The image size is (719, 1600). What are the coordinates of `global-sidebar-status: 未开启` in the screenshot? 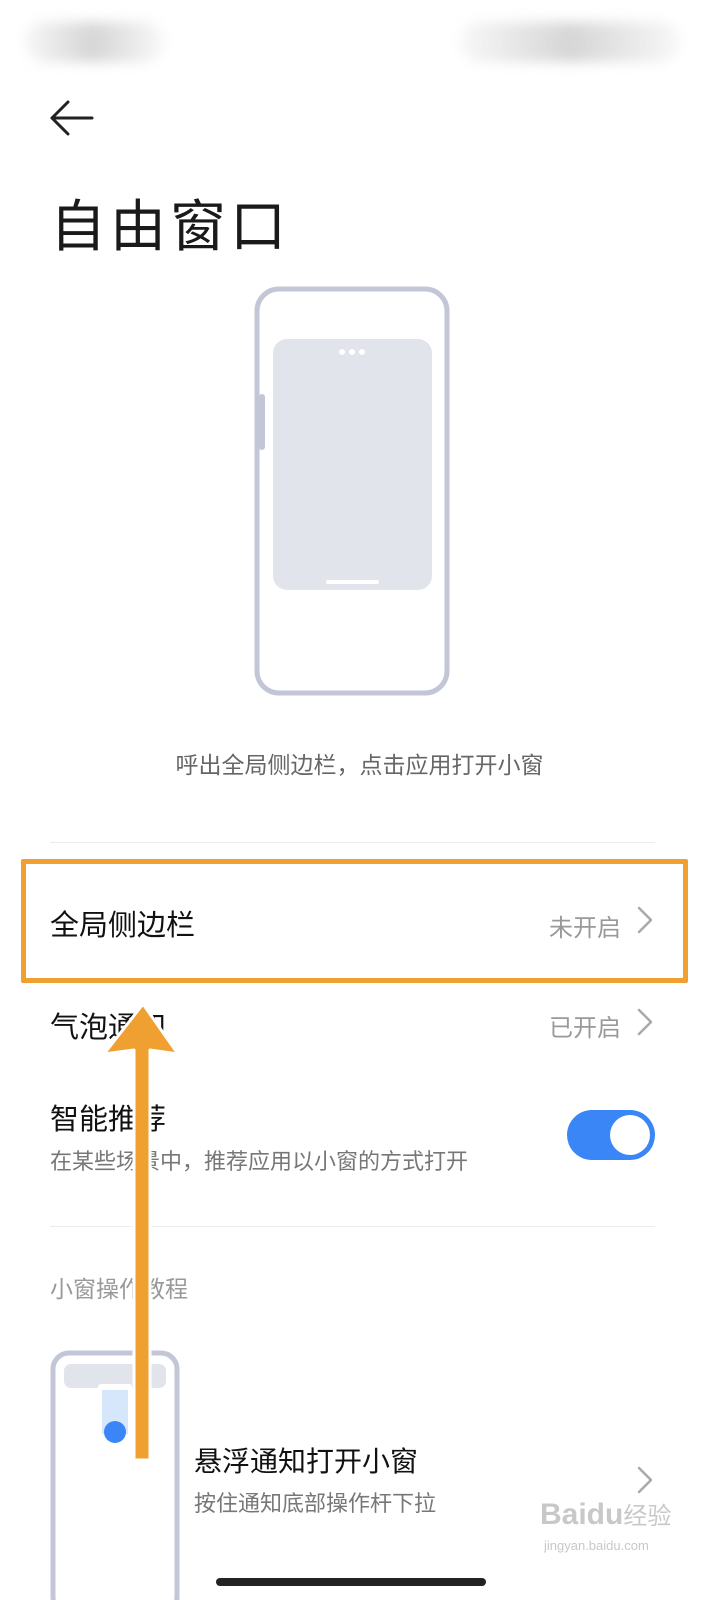 It's located at (585, 928).